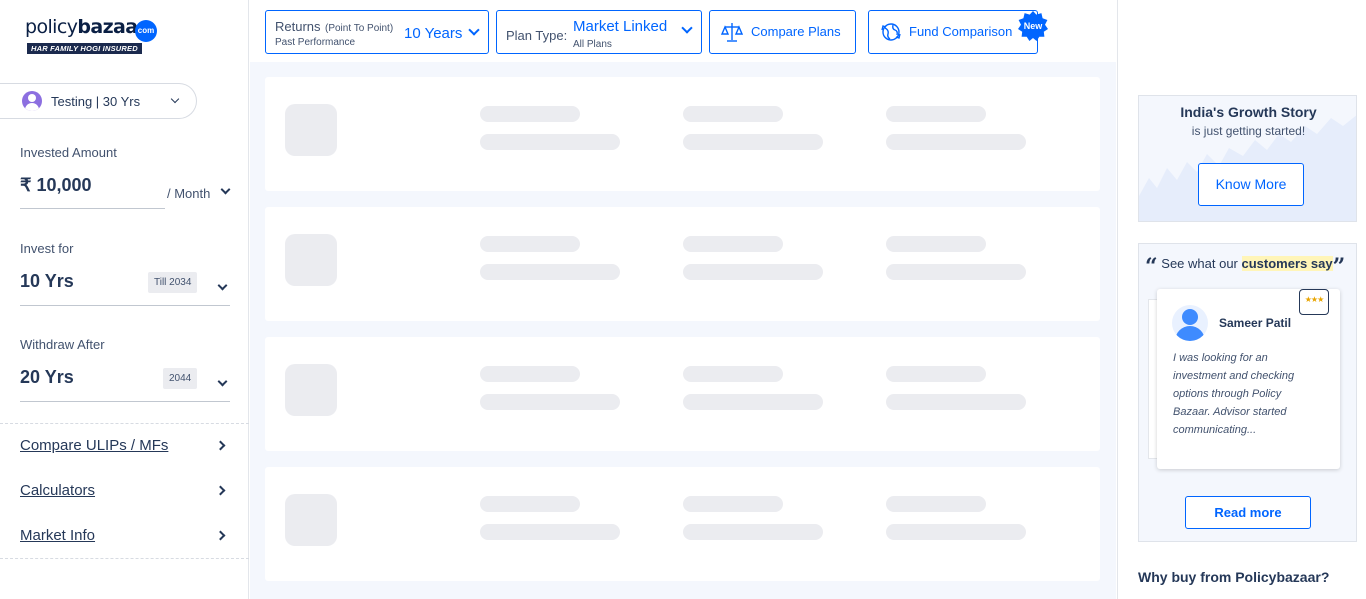  I want to click on reviews-heading-highlight: customers say, so click(1287, 263).